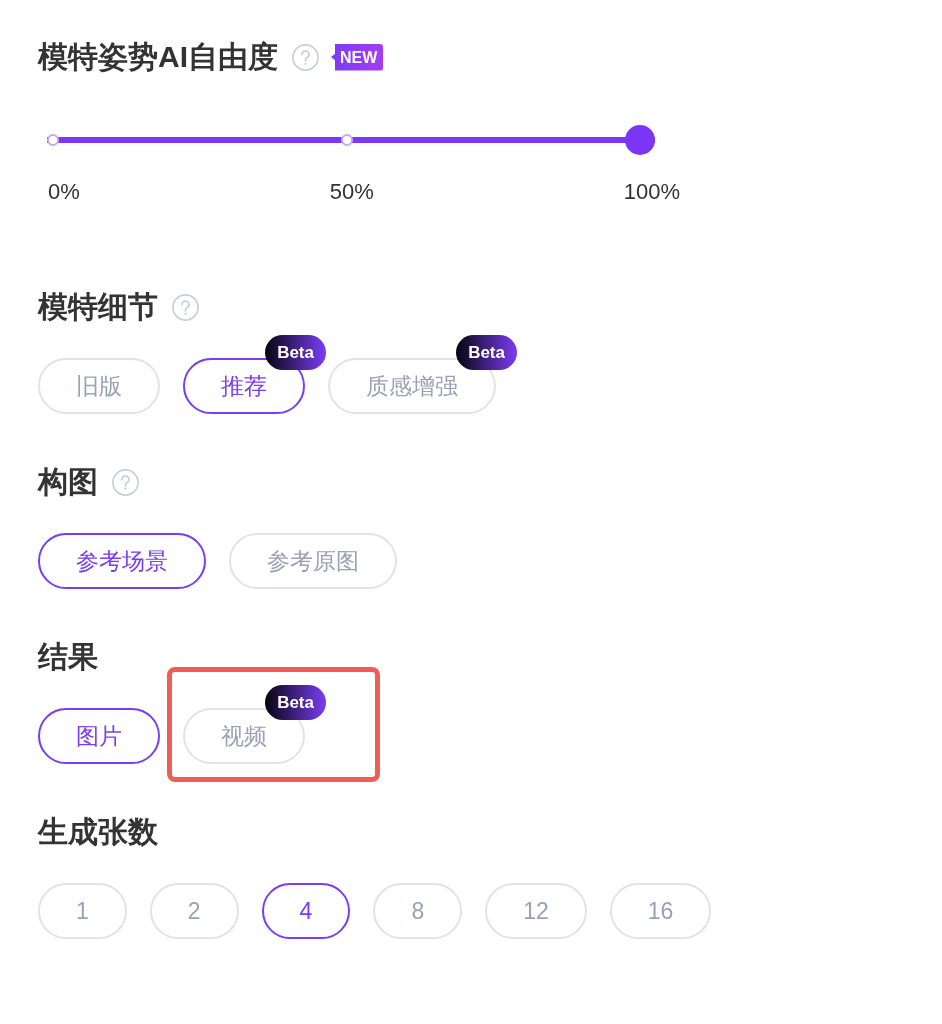  I want to click on option-button: 质感增强, so click(412, 386).